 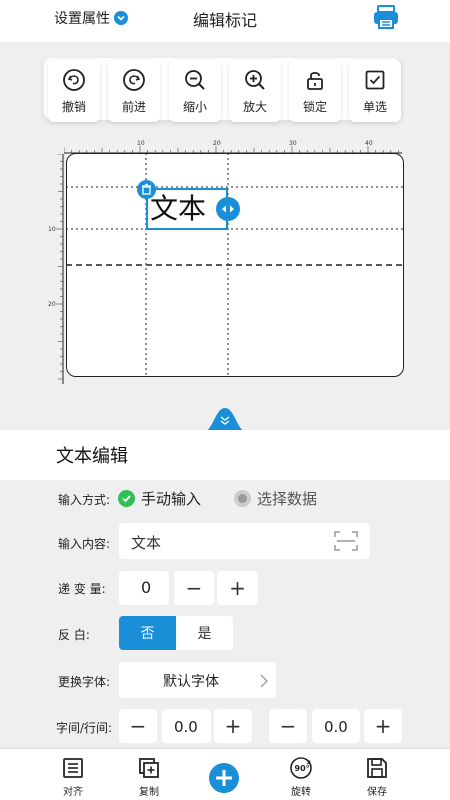 I want to click on panel-title: 文本编辑, so click(x=92, y=456).